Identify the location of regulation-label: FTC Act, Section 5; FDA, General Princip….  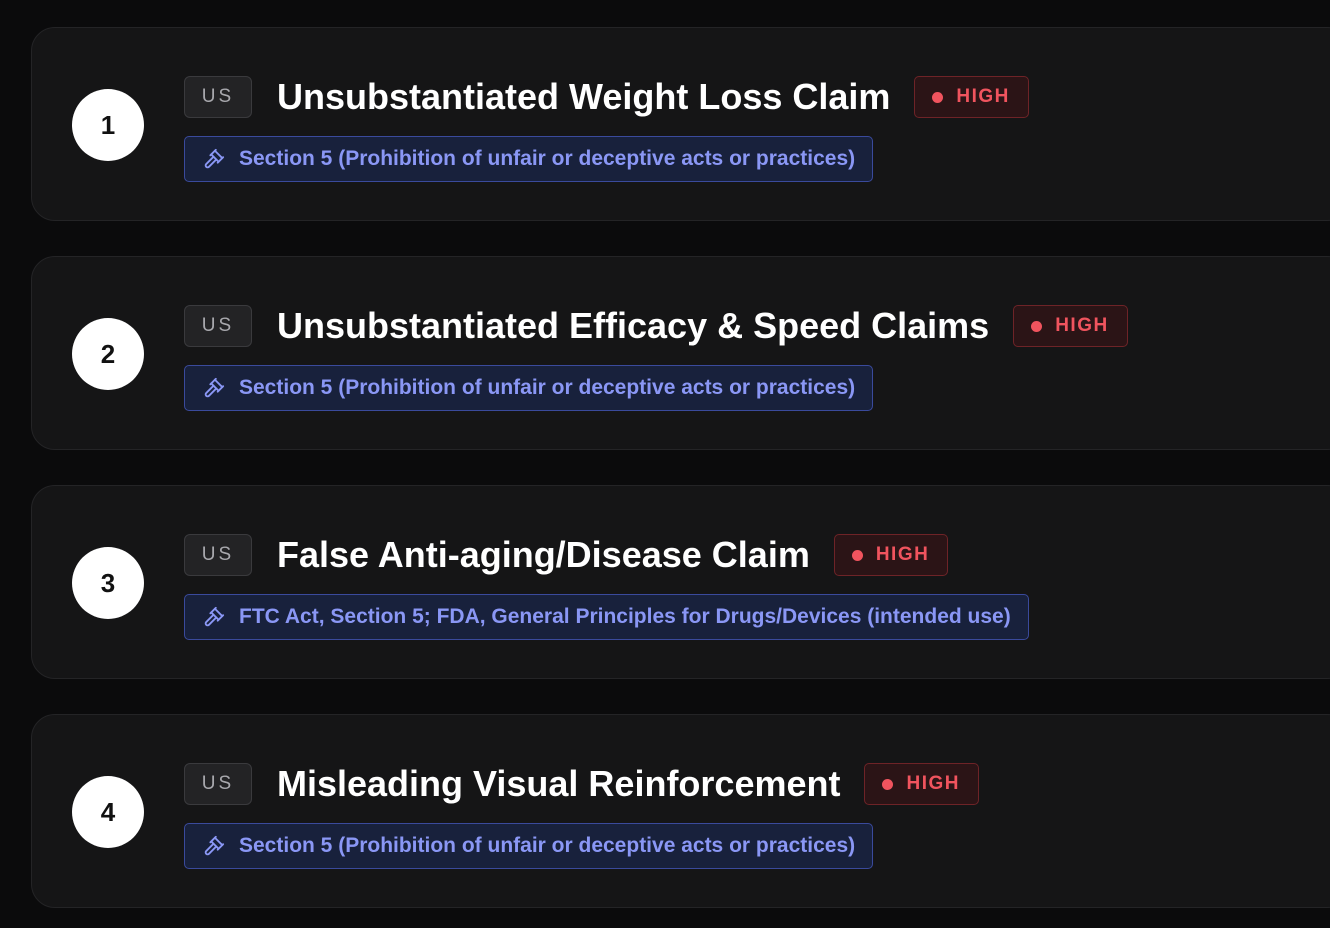
(625, 616).